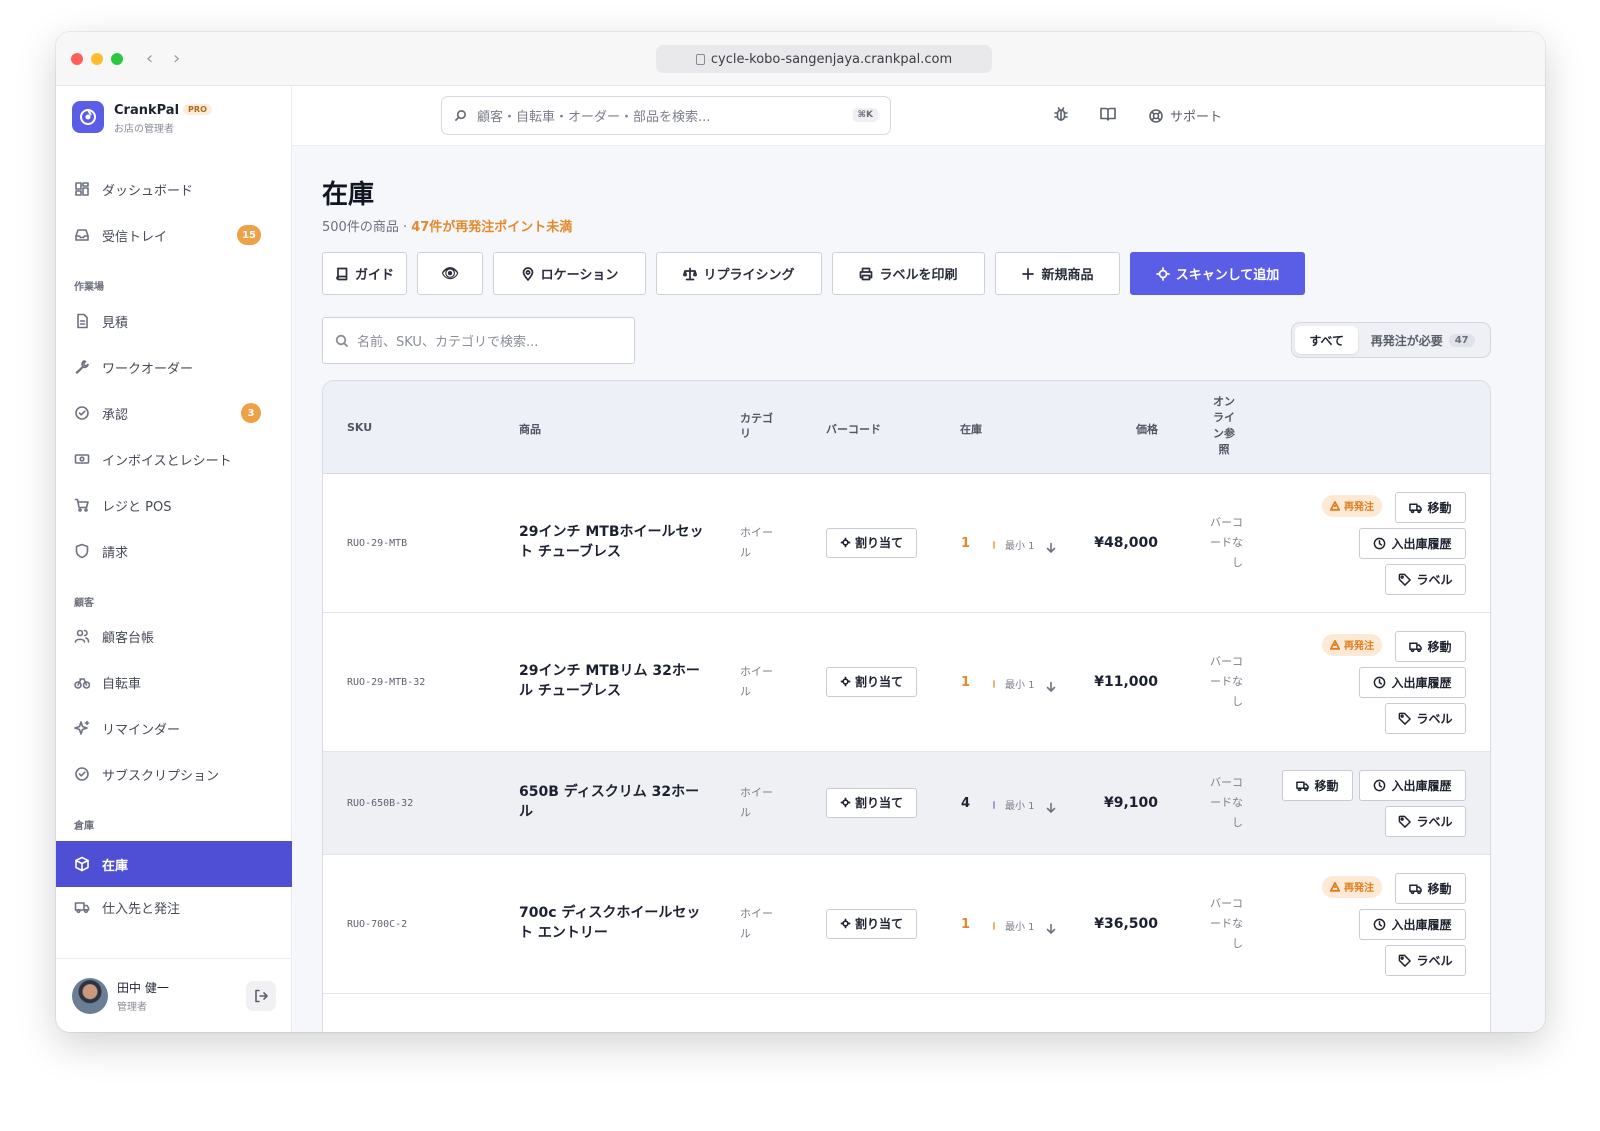 This screenshot has width=1600, height=1131. What do you see at coordinates (1061, 114) in the screenshot?
I see `bug-report-icon` at bounding box center [1061, 114].